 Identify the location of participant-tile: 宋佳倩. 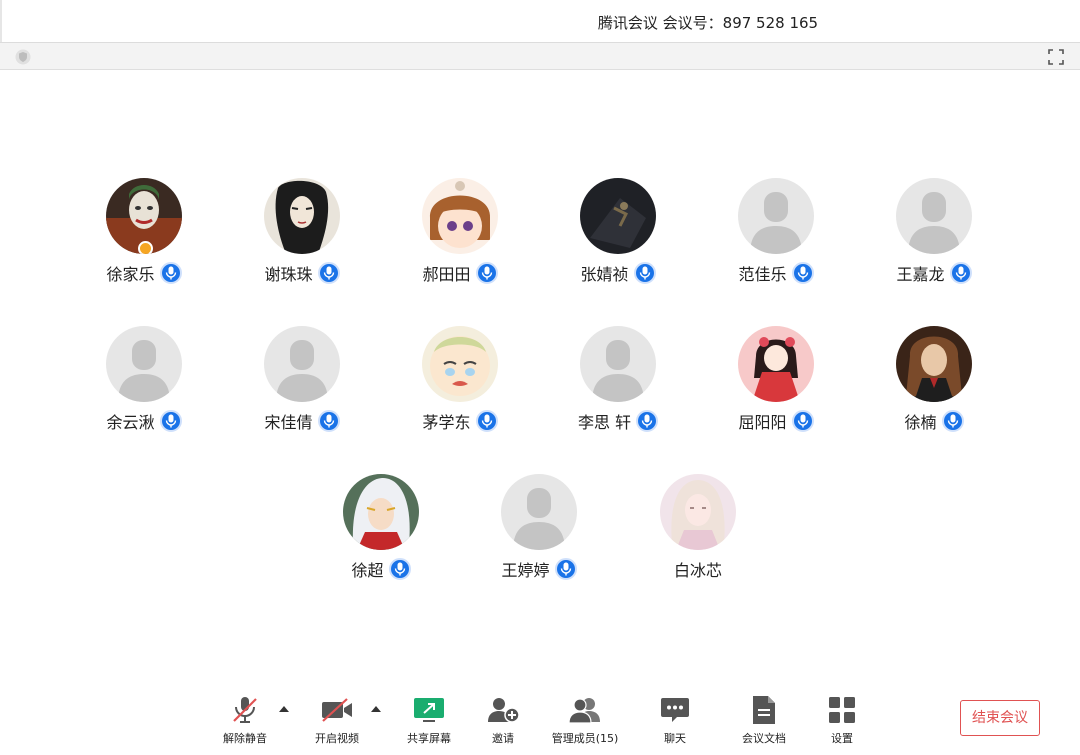
(302, 379).